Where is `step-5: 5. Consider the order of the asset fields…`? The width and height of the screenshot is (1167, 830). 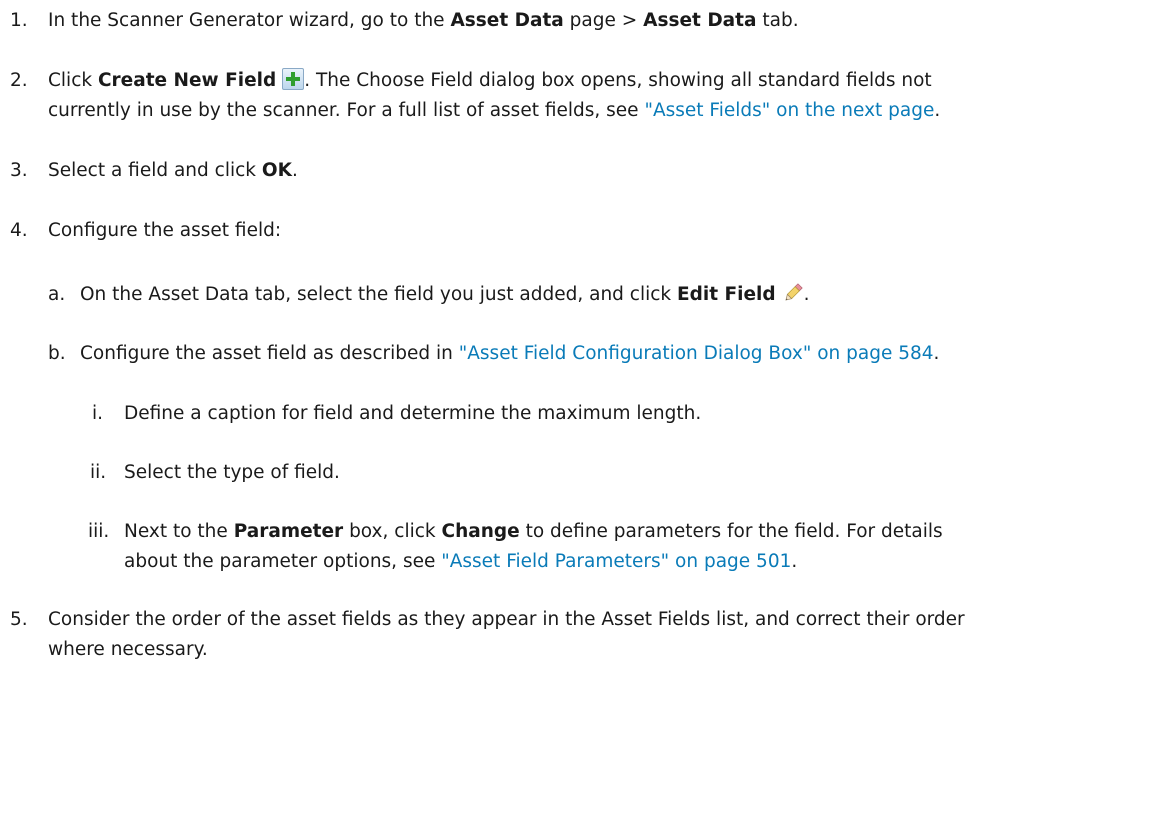 step-5: 5. Consider the order of the asset fields… is located at coordinates (579, 620).